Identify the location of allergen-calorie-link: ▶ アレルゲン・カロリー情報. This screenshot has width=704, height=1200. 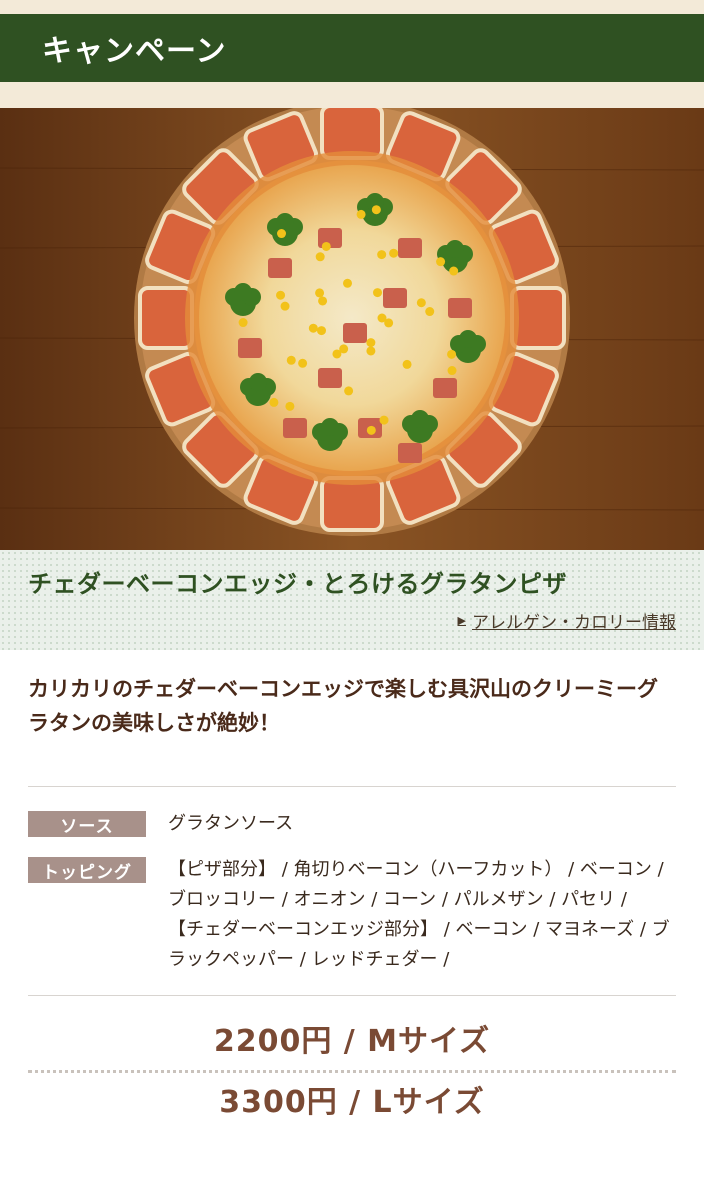
(567, 620).